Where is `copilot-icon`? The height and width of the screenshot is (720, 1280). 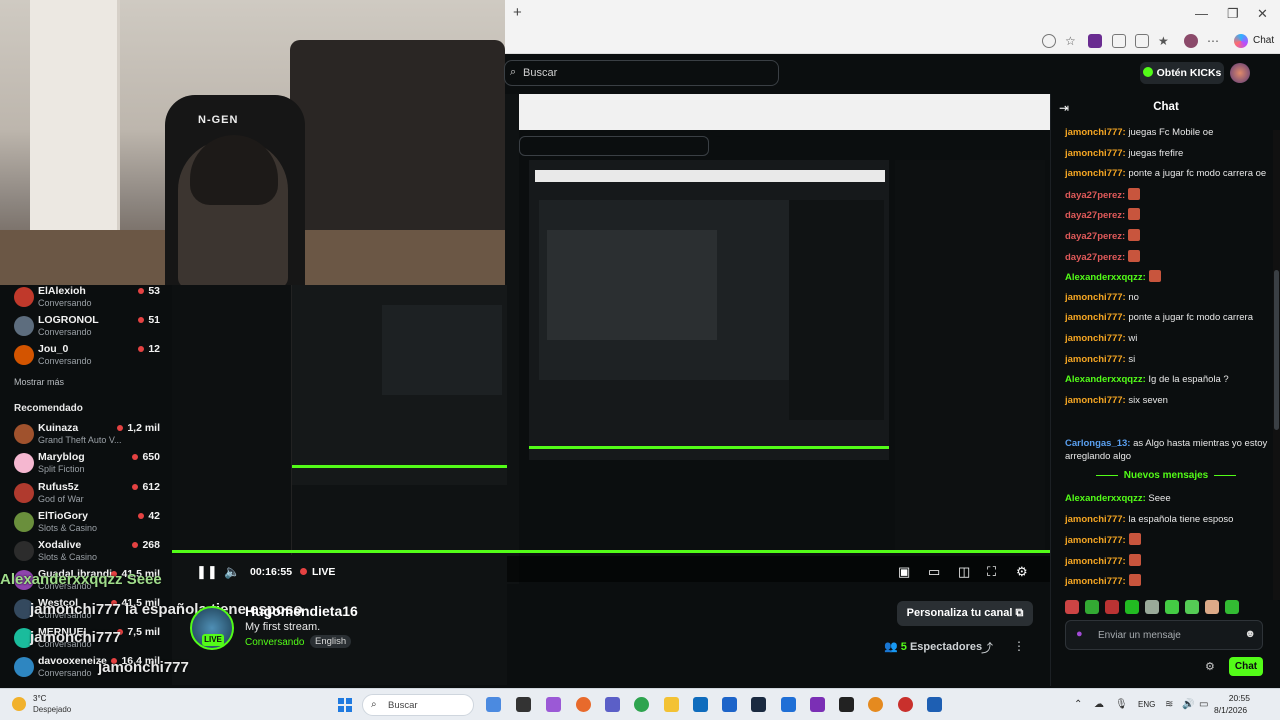 copilot-icon is located at coordinates (1241, 41).